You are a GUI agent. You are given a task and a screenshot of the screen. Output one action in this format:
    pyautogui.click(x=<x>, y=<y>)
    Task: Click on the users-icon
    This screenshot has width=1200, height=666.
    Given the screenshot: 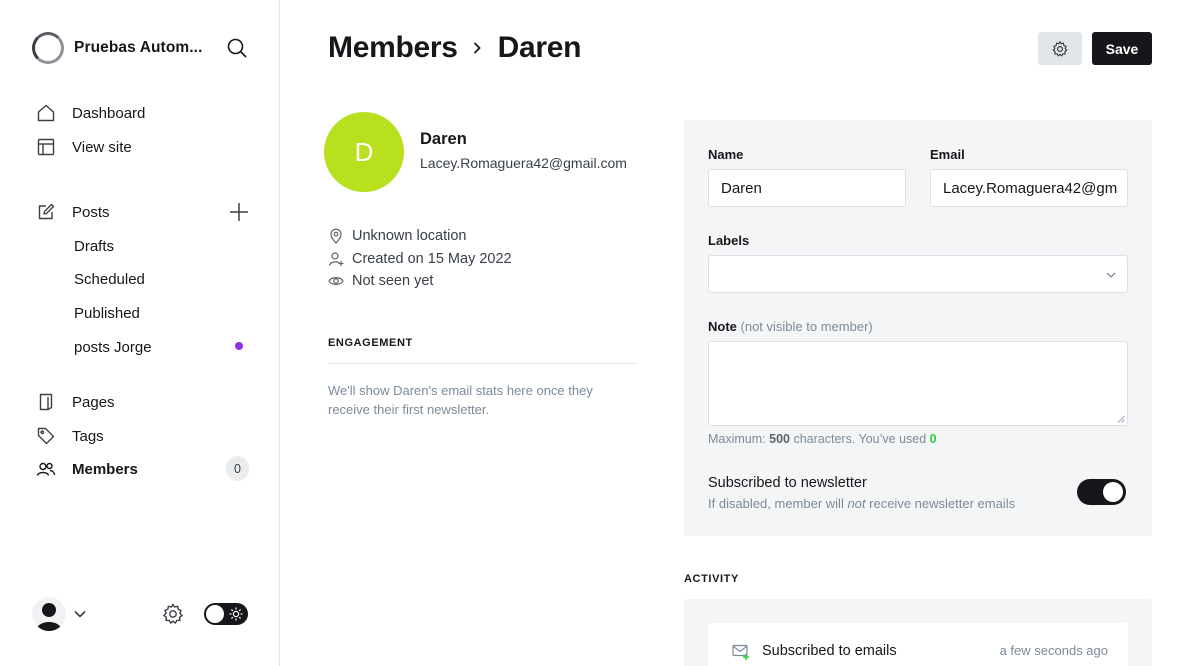 What is the action you would take?
    pyautogui.click(x=46, y=469)
    